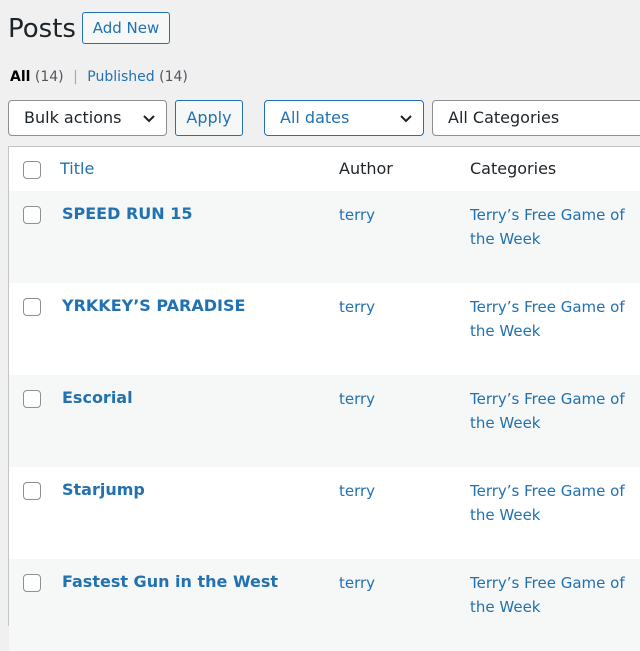  Describe the element at coordinates (324, 169) in the screenshot. I see `table-header: Title Author Categories` at that location.